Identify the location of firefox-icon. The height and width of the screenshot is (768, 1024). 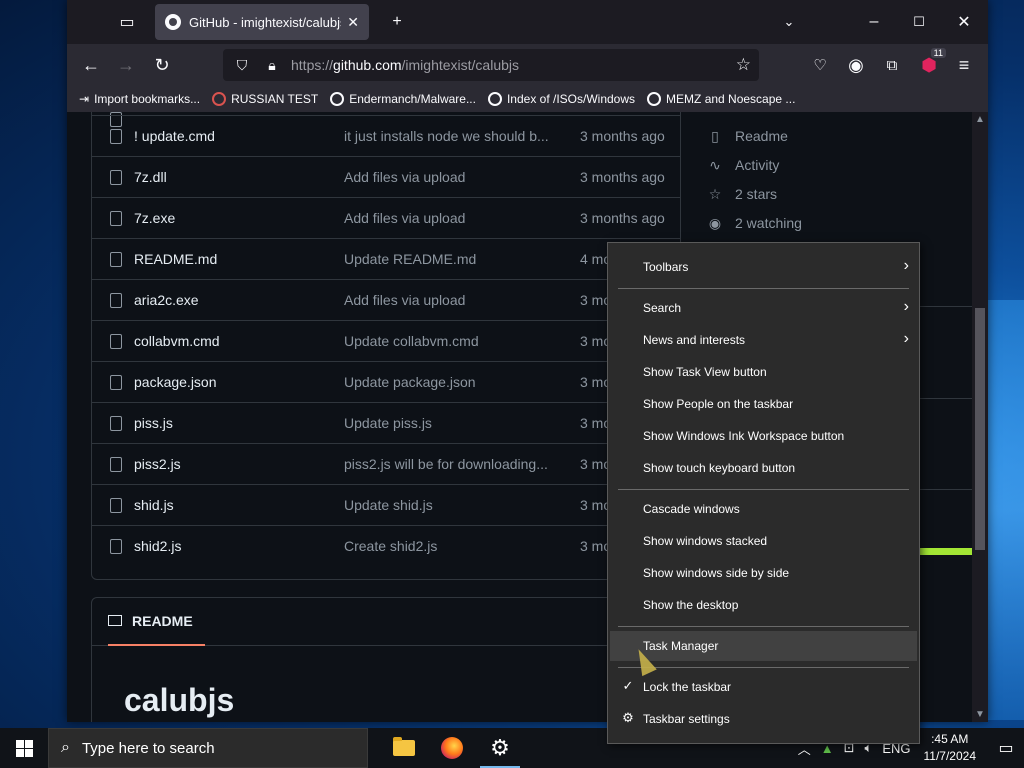
(452, 748).